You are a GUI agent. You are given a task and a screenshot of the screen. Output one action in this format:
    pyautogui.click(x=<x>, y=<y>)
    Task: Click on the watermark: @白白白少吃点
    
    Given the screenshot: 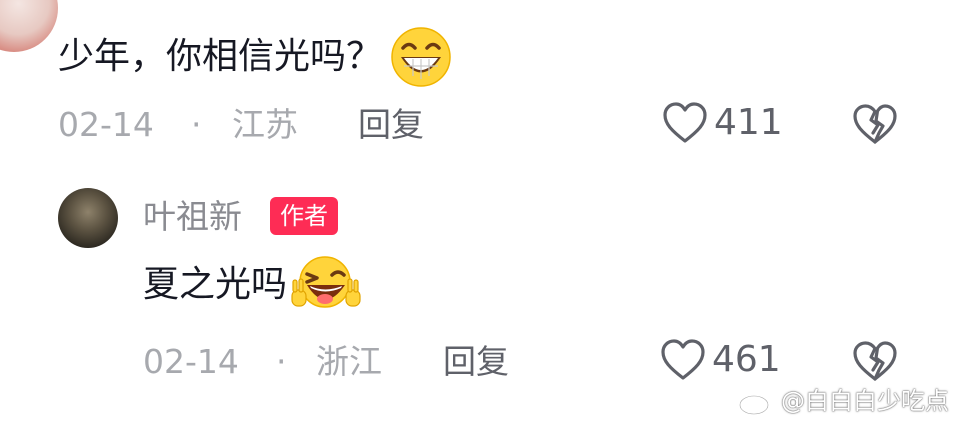 What is the action you would take?
    pyautogui.click(x=843, y=401)
    